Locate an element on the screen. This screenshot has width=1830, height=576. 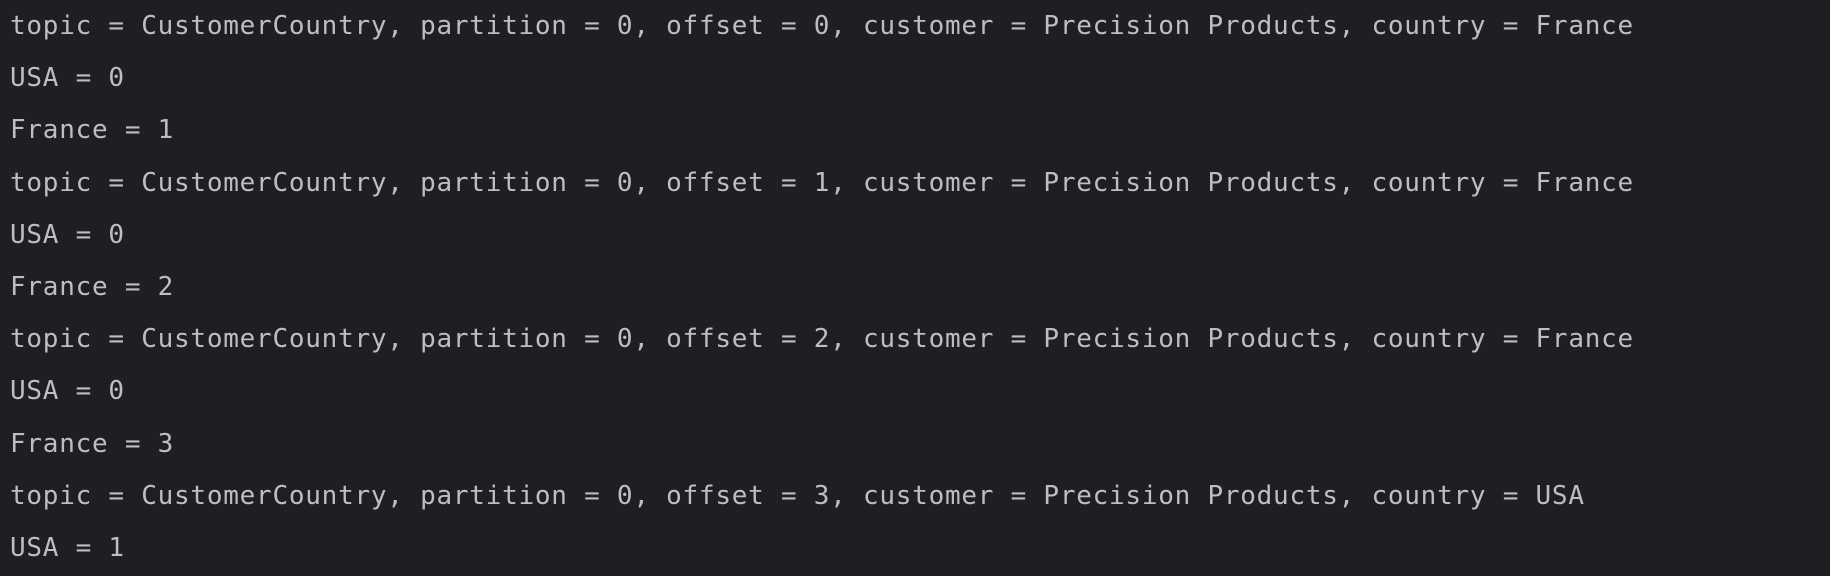
console-line: France = 2 is located at coordinates (92, 286).